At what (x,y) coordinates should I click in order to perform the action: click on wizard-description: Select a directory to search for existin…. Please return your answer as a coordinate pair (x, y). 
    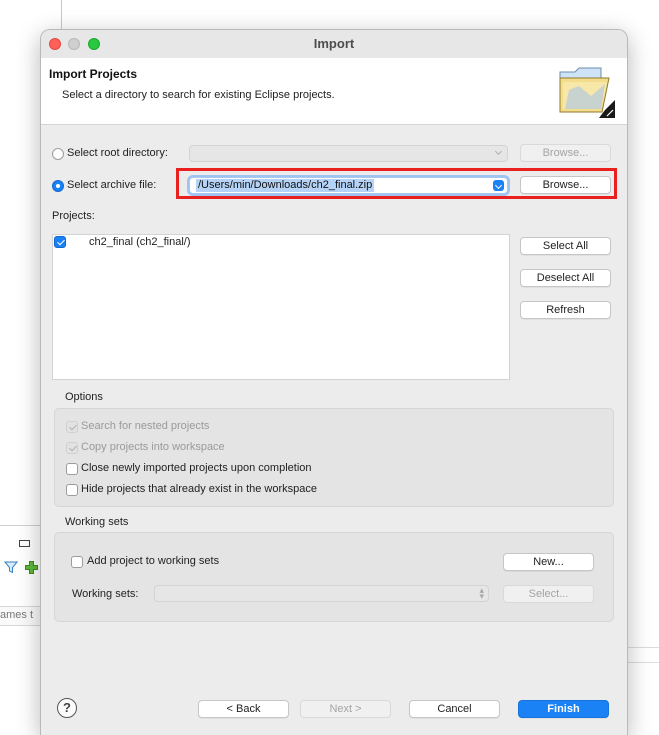
    Looking at the image, I should click on (198, 95).